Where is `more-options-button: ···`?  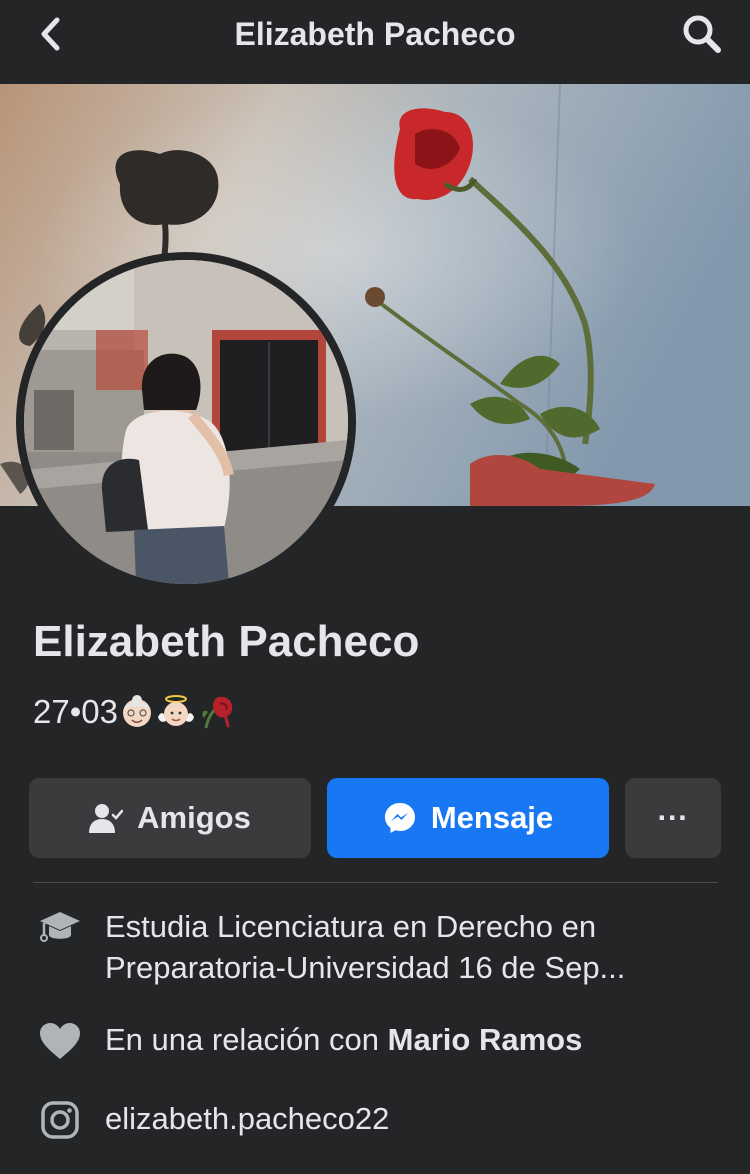
more-options-button: ··· is located at coordinates (673, 818).